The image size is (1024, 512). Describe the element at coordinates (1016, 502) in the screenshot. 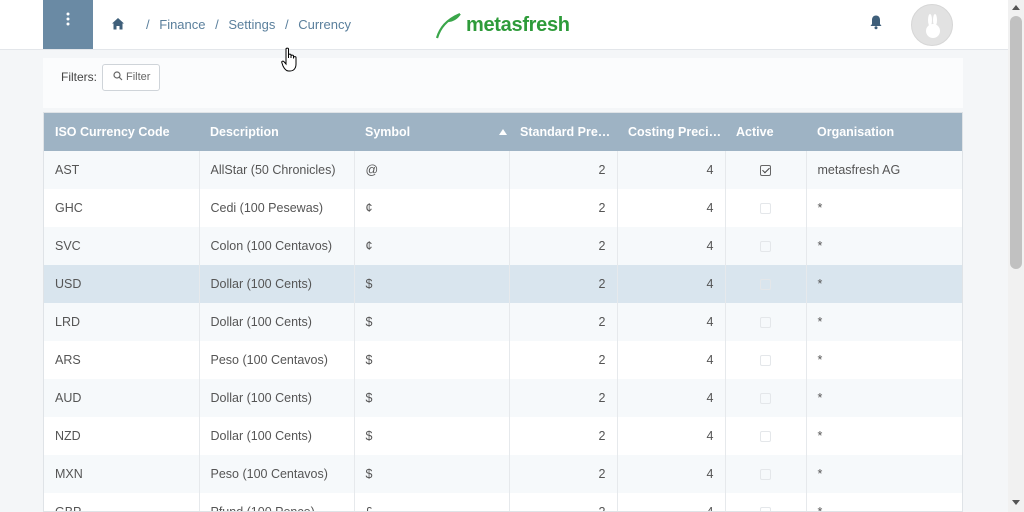

I see `scroll-down-arrow-icon` at that location.